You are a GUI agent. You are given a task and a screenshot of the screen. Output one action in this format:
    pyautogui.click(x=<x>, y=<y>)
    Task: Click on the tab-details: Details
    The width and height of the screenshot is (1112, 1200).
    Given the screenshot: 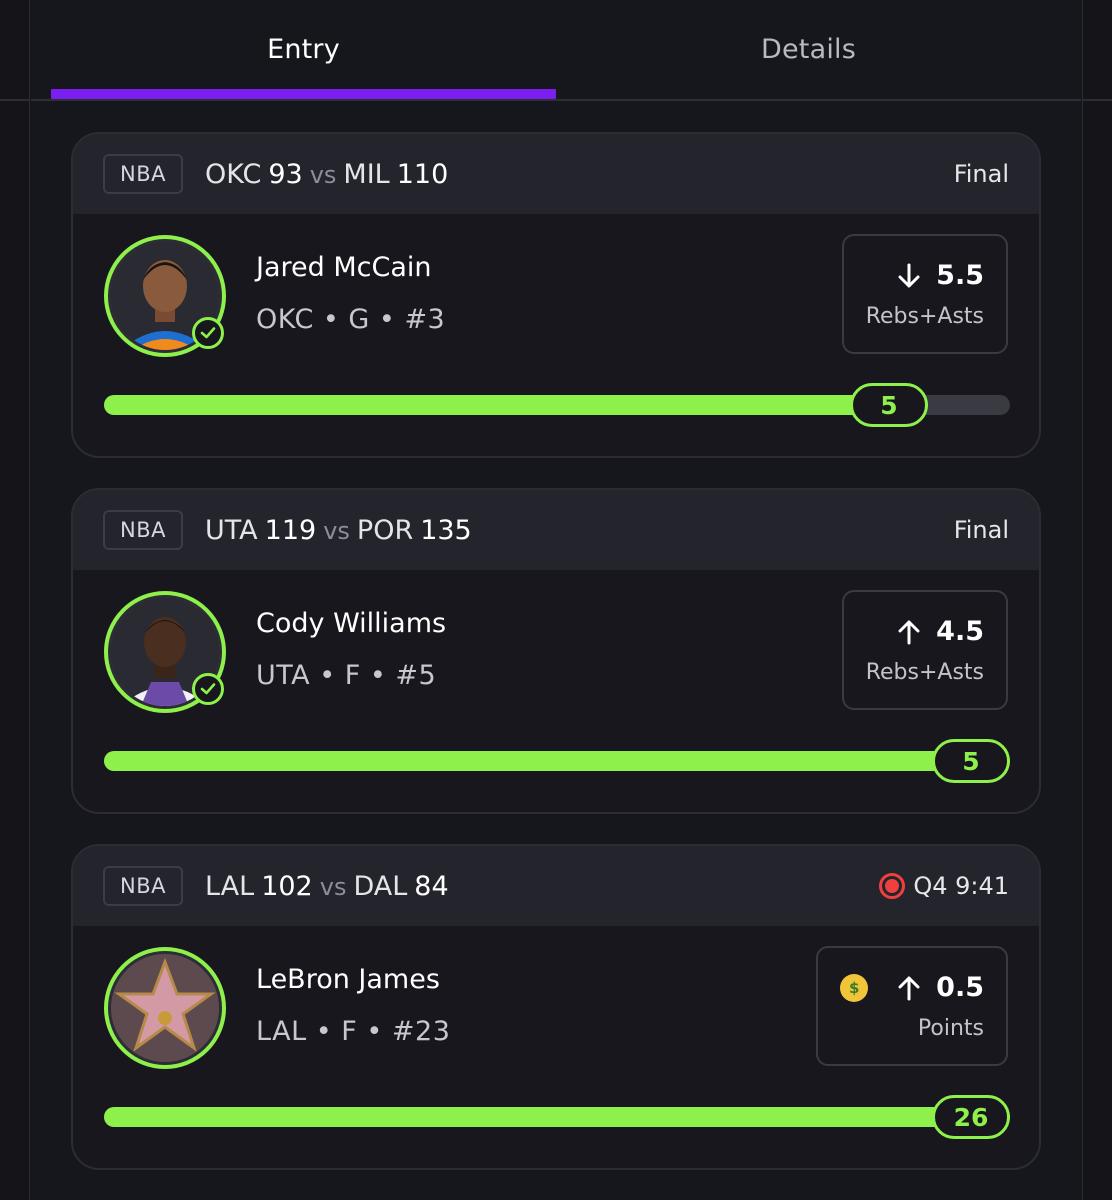 What is the action you would take?
    pyautogui.click(x=808, y=49)
    